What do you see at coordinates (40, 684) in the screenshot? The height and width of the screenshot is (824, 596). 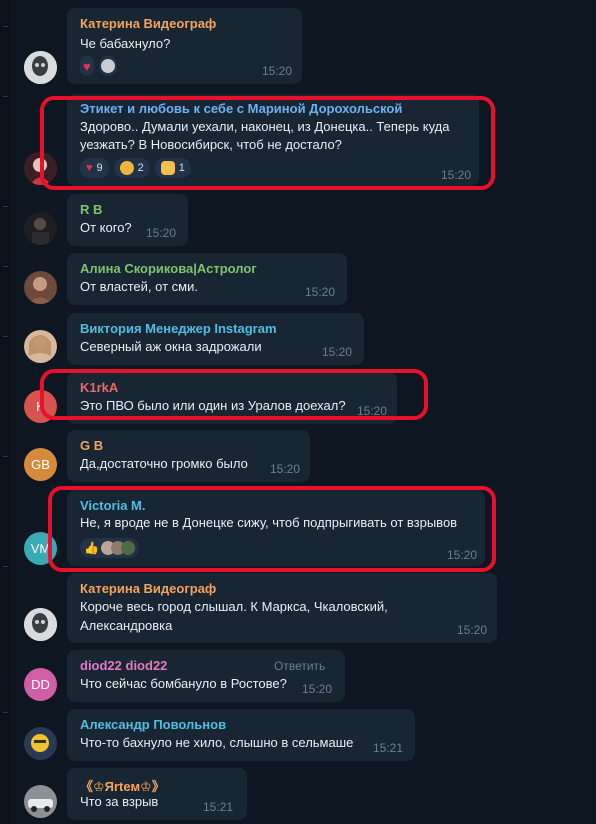 I see `avatar: DD` at bounding box center [40, 684].